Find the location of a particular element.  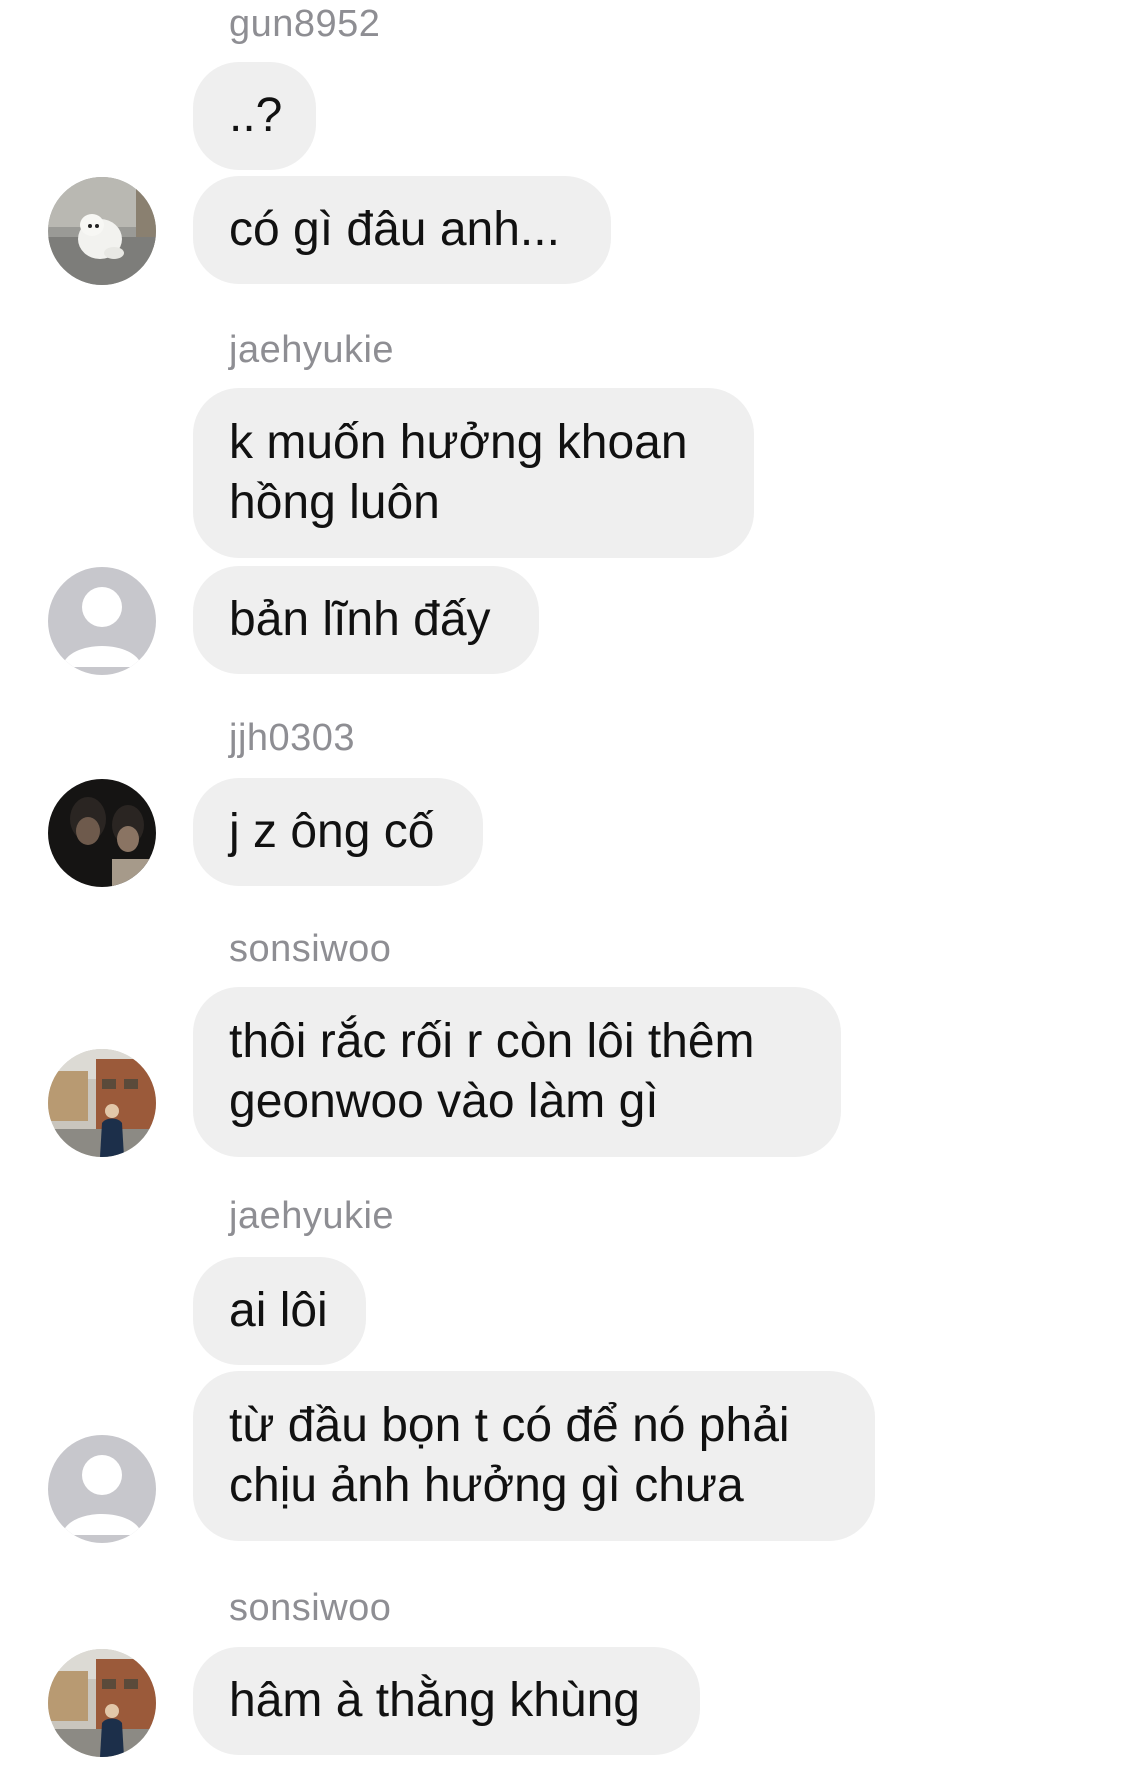

dog-photo-avatar is located at coordinates (102, 231).